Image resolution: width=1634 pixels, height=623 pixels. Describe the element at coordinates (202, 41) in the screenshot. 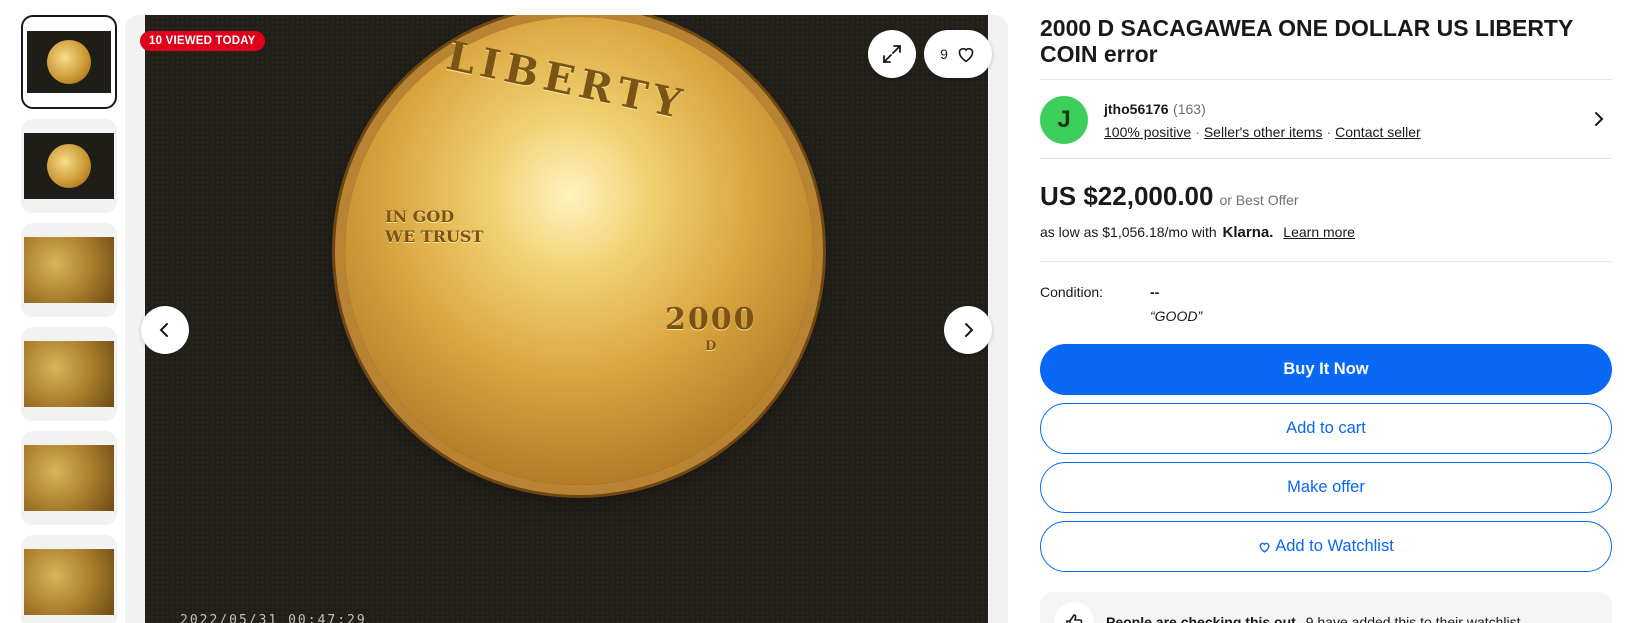

I see `viewed-today-badge: 10 VIEWED TODAY` at that location.